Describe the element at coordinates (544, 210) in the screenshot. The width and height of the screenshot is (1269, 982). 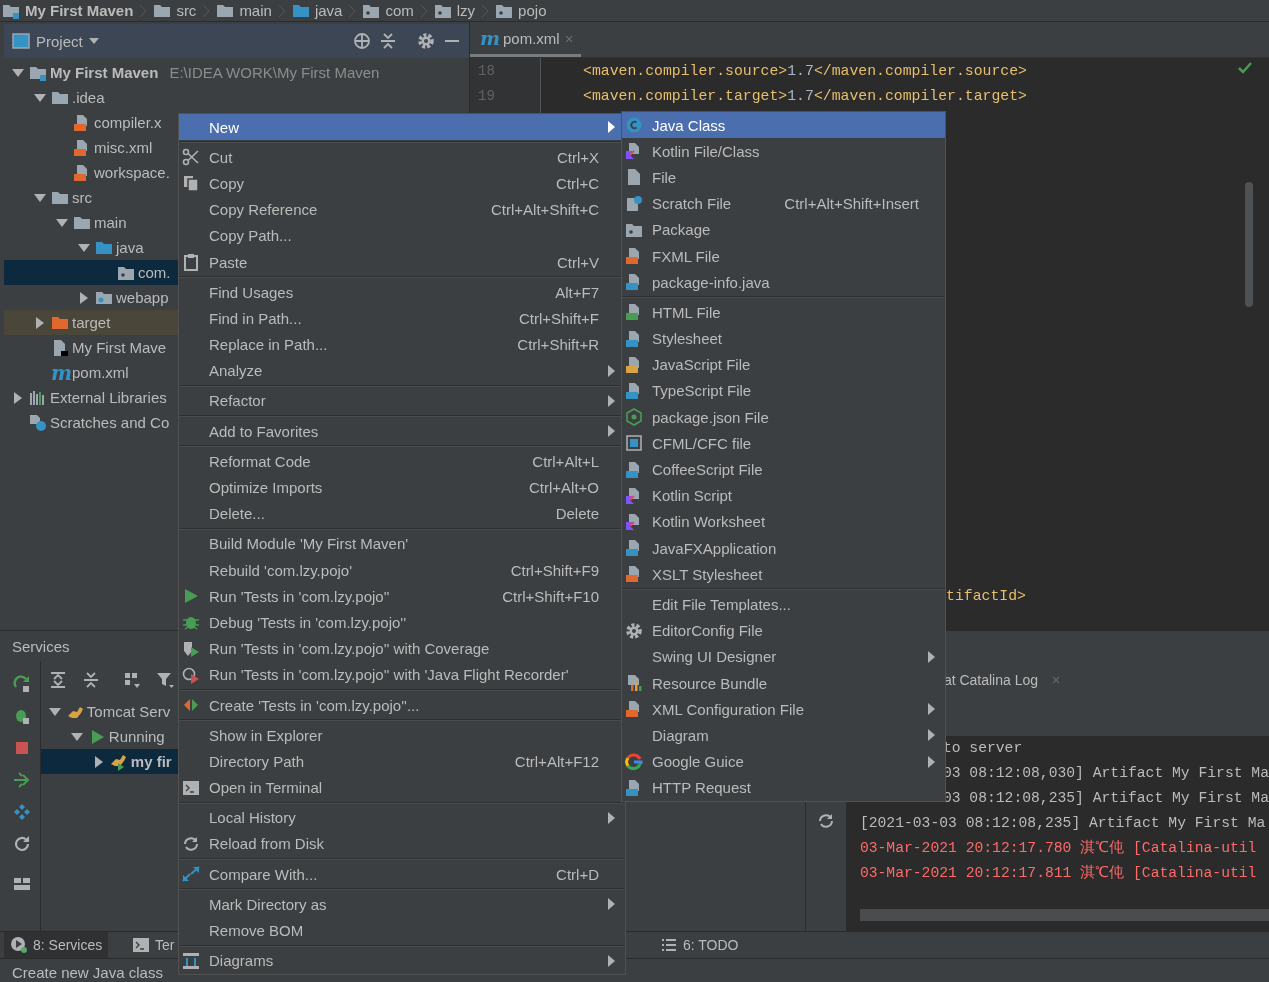
I see `shortcut-label: Ctrl+Alt+Shift+C` at that location.